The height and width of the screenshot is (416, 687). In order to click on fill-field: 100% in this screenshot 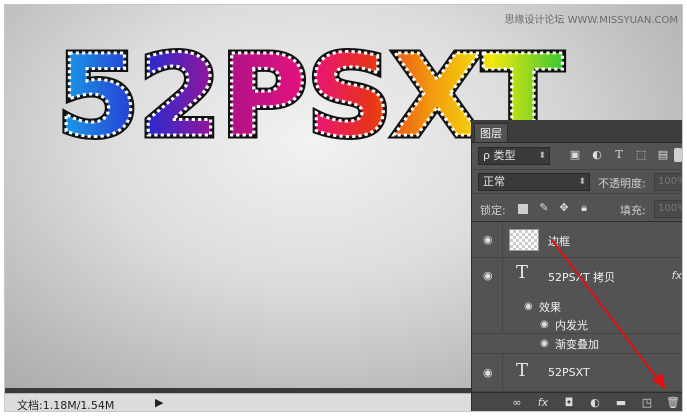, I will do `click(668, 209)`.